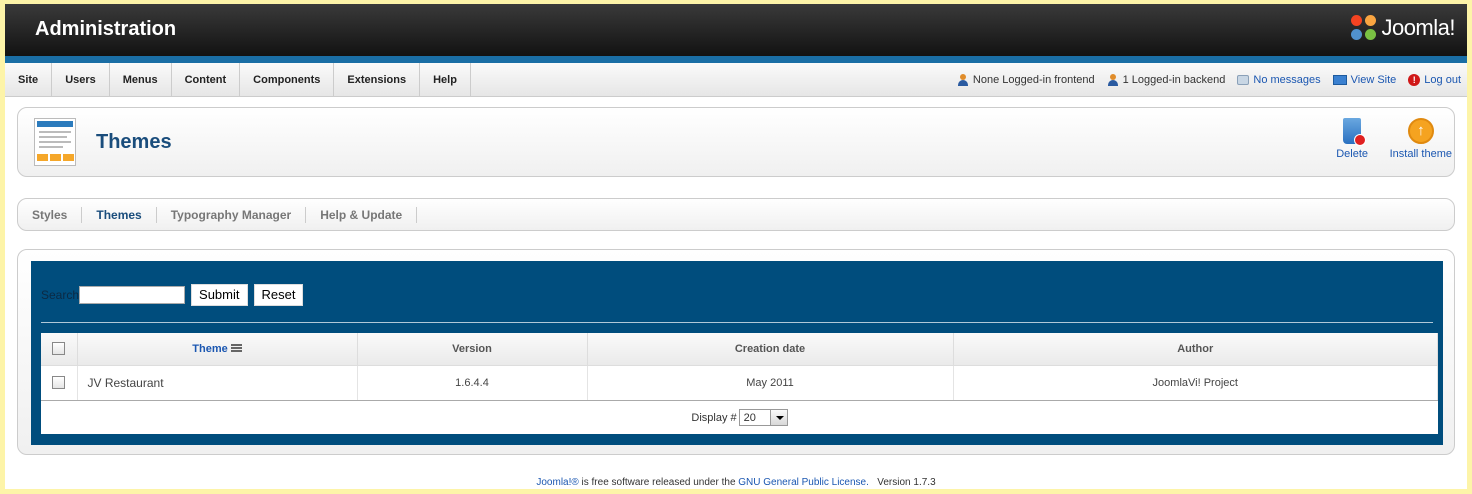 Image resolution: width=1472 pixels, height=494 pixels. I want to click on header-accent-bar, so click(736, 59).